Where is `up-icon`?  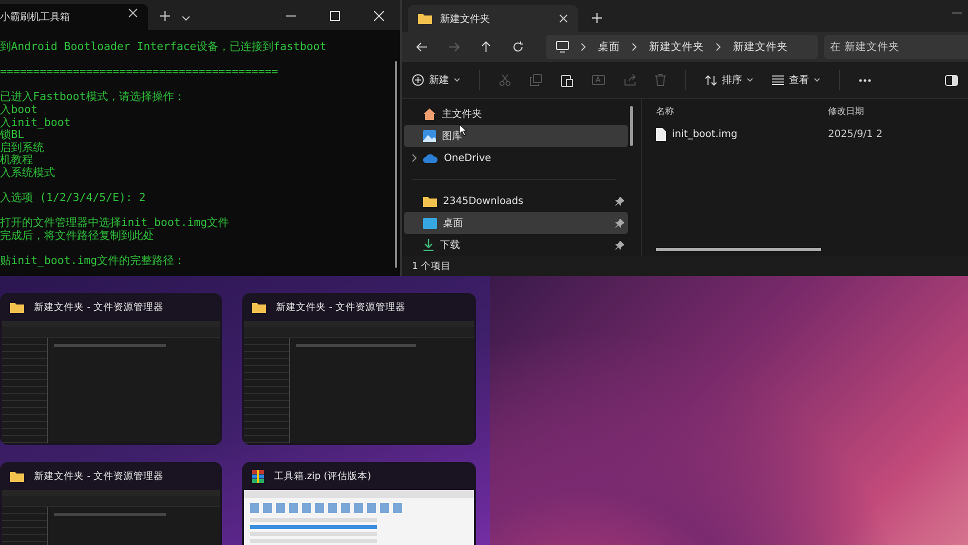
up-icon is located at coordinates (486, 47).